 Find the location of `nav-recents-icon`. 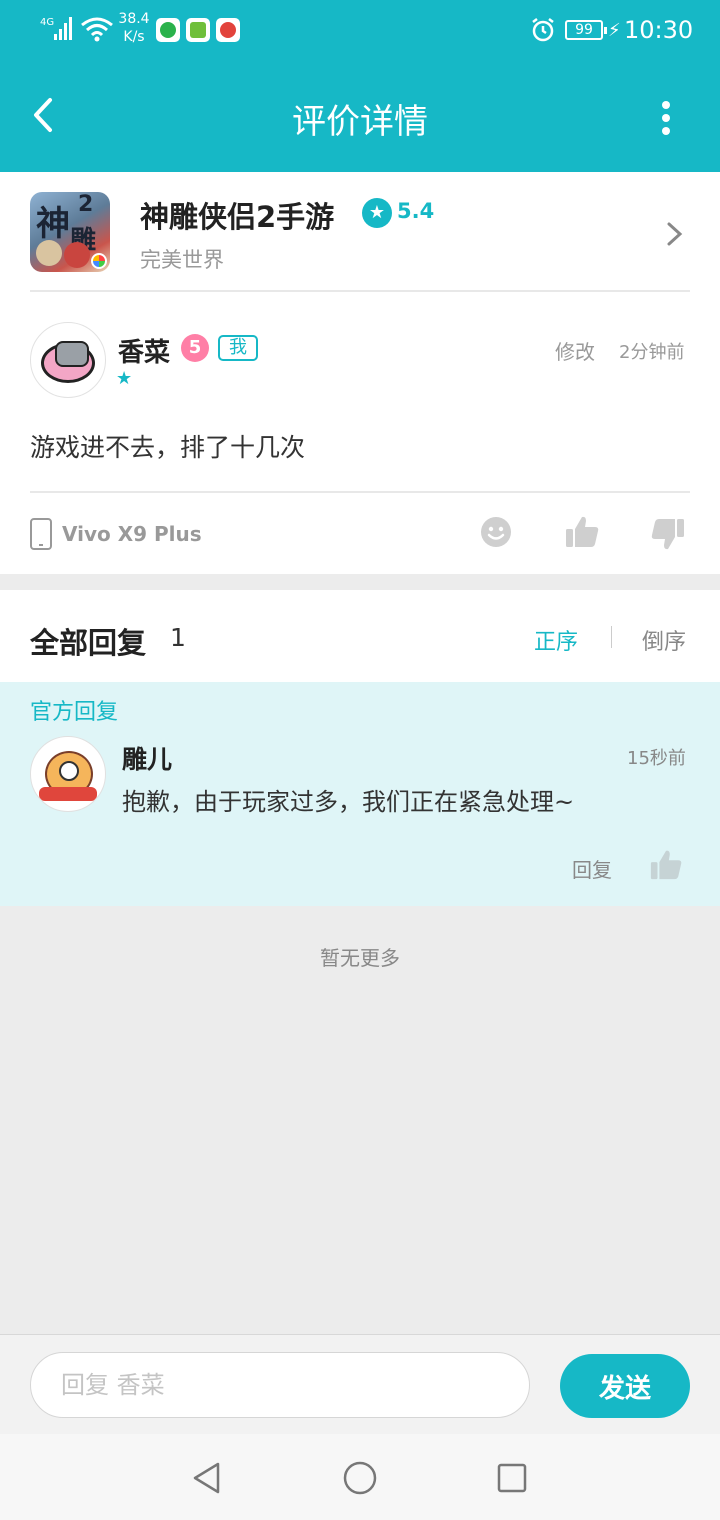

nav-recents-icon is located at coordinates (512, 1478).